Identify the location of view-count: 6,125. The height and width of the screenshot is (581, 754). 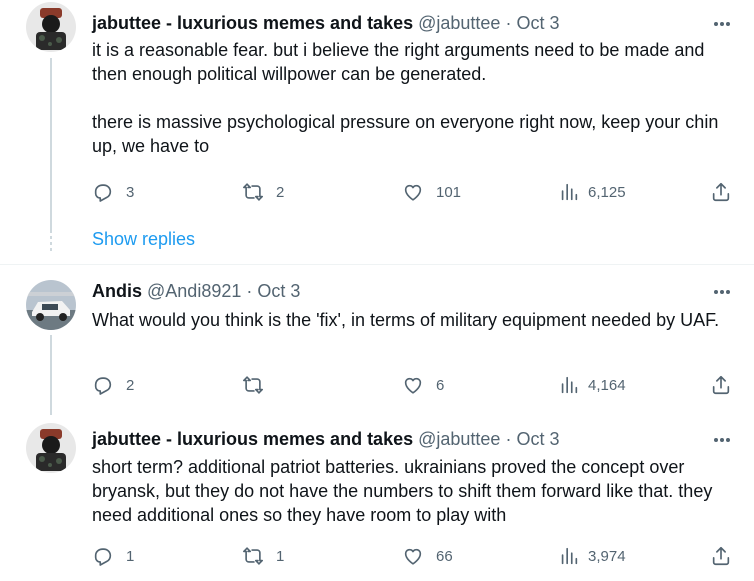
(607, 192).